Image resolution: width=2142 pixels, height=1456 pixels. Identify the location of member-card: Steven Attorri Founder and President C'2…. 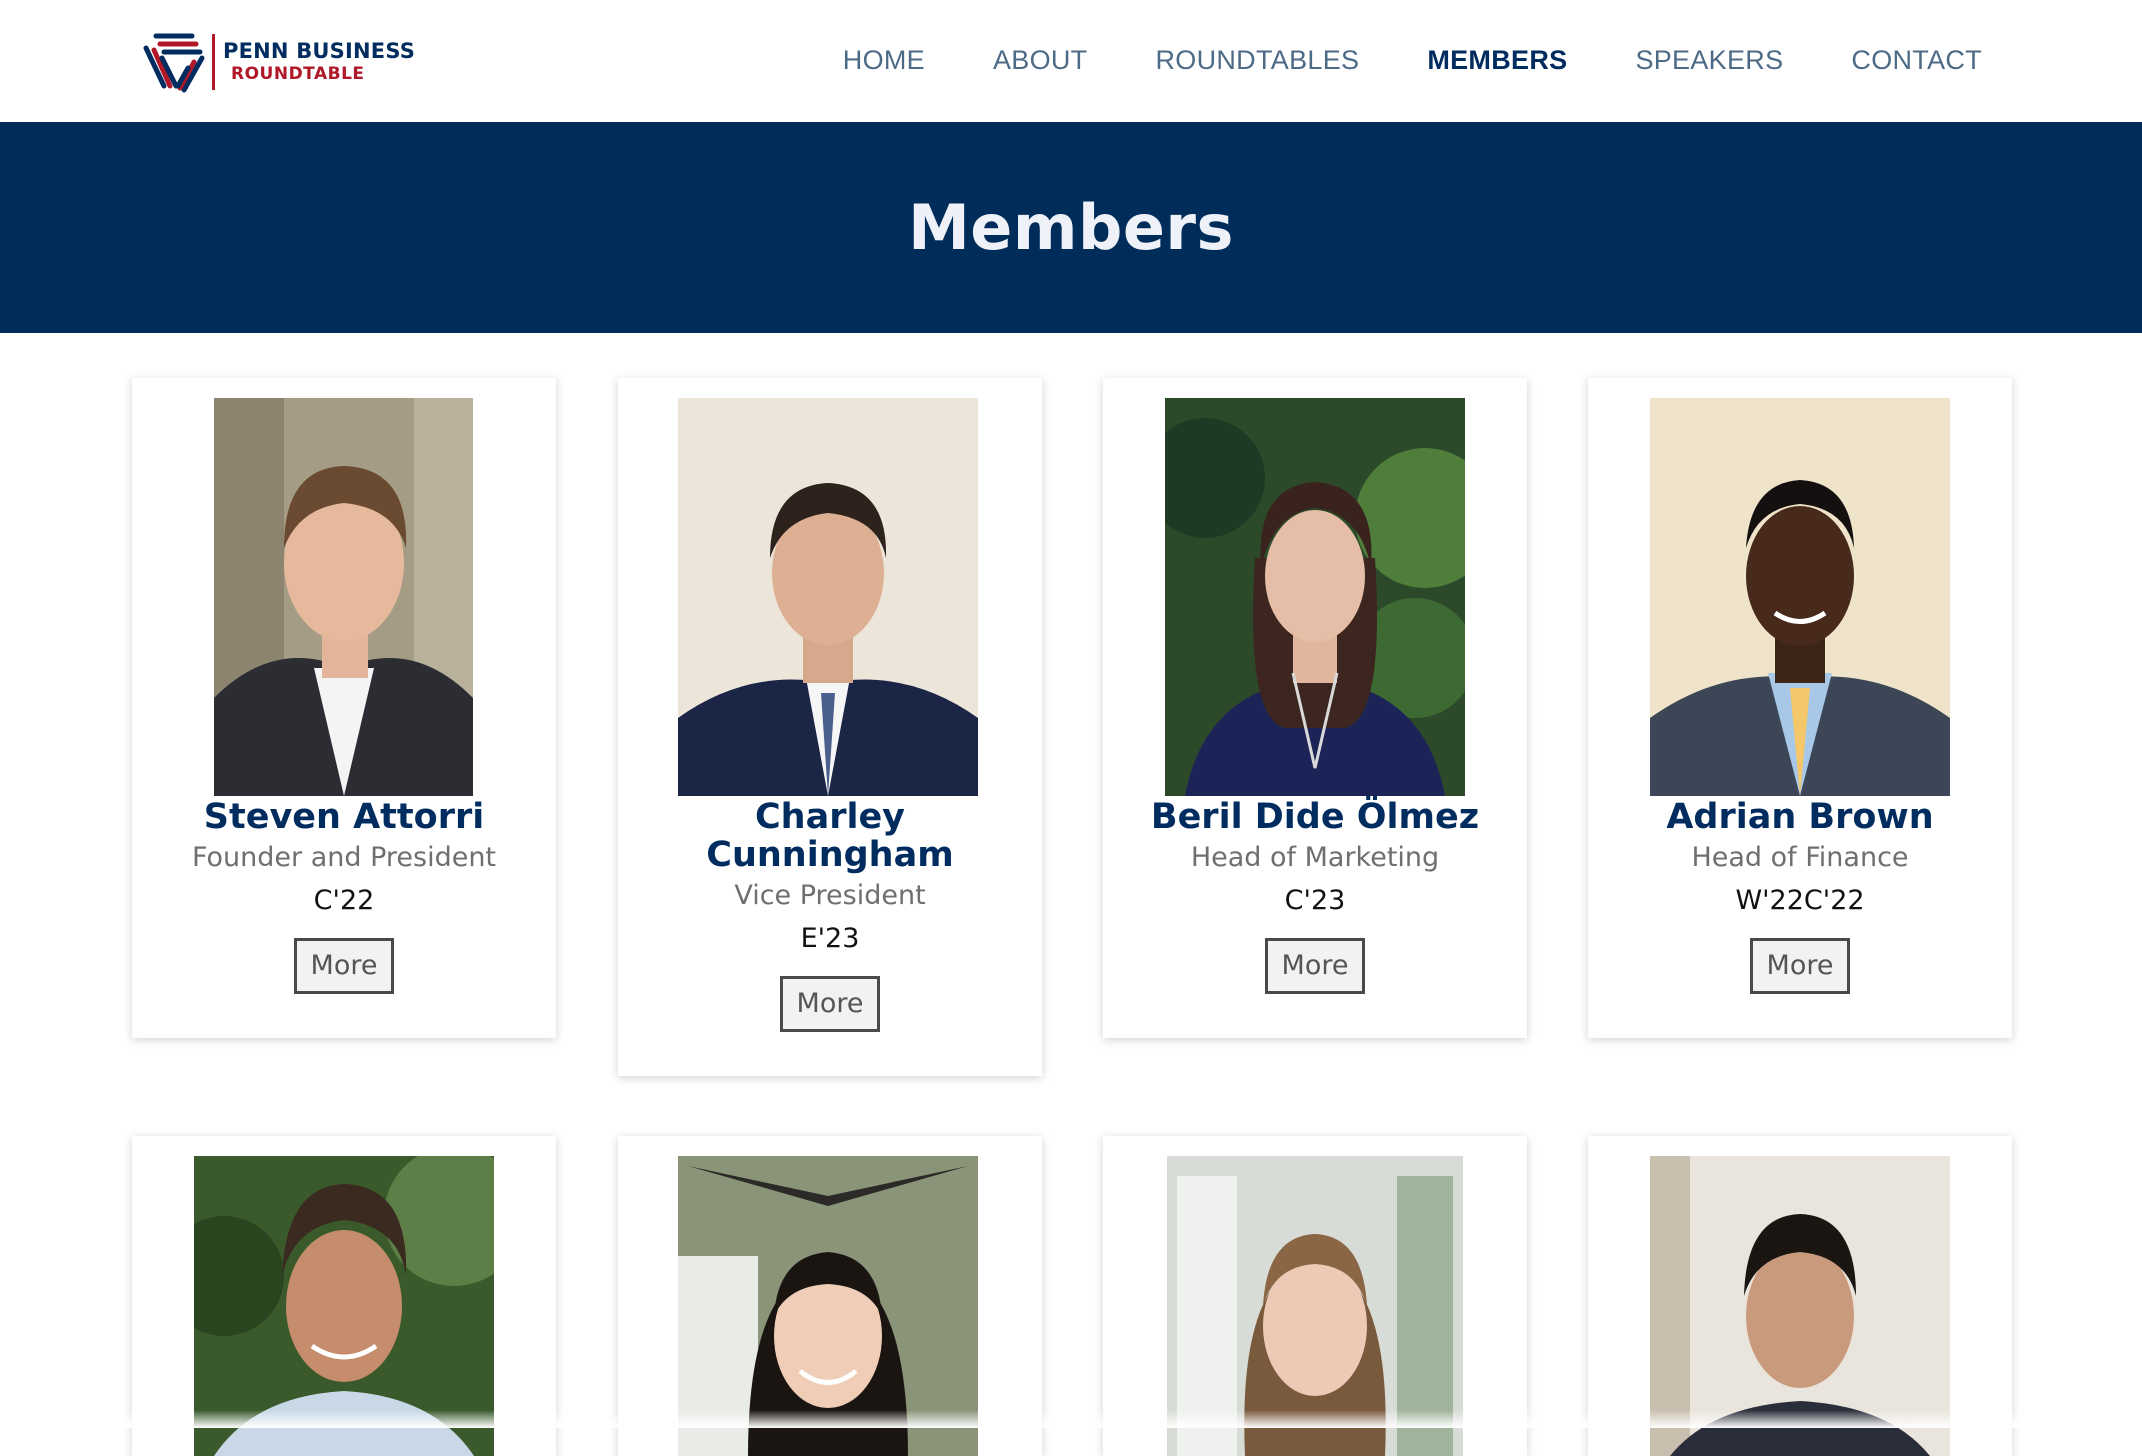
(344, 708).